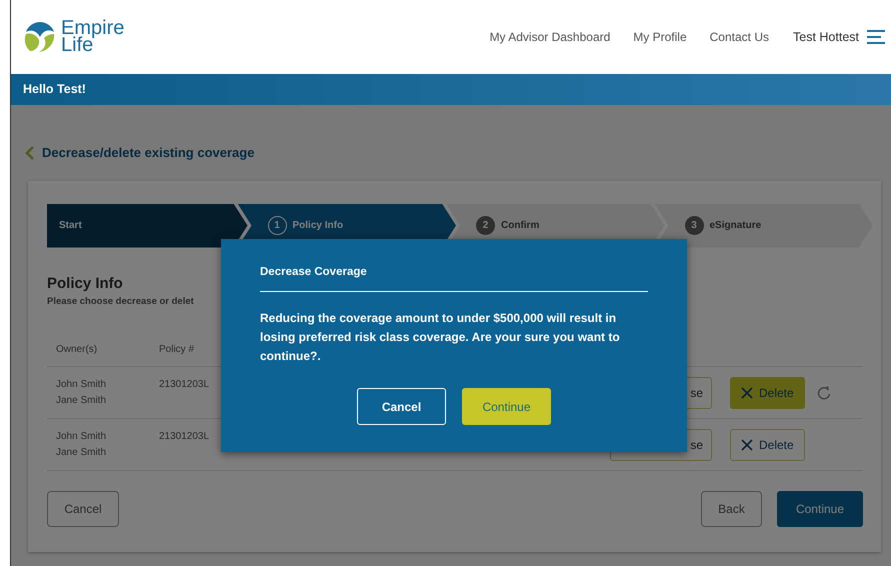  I want to click on menu-icon, so click(876, 37).